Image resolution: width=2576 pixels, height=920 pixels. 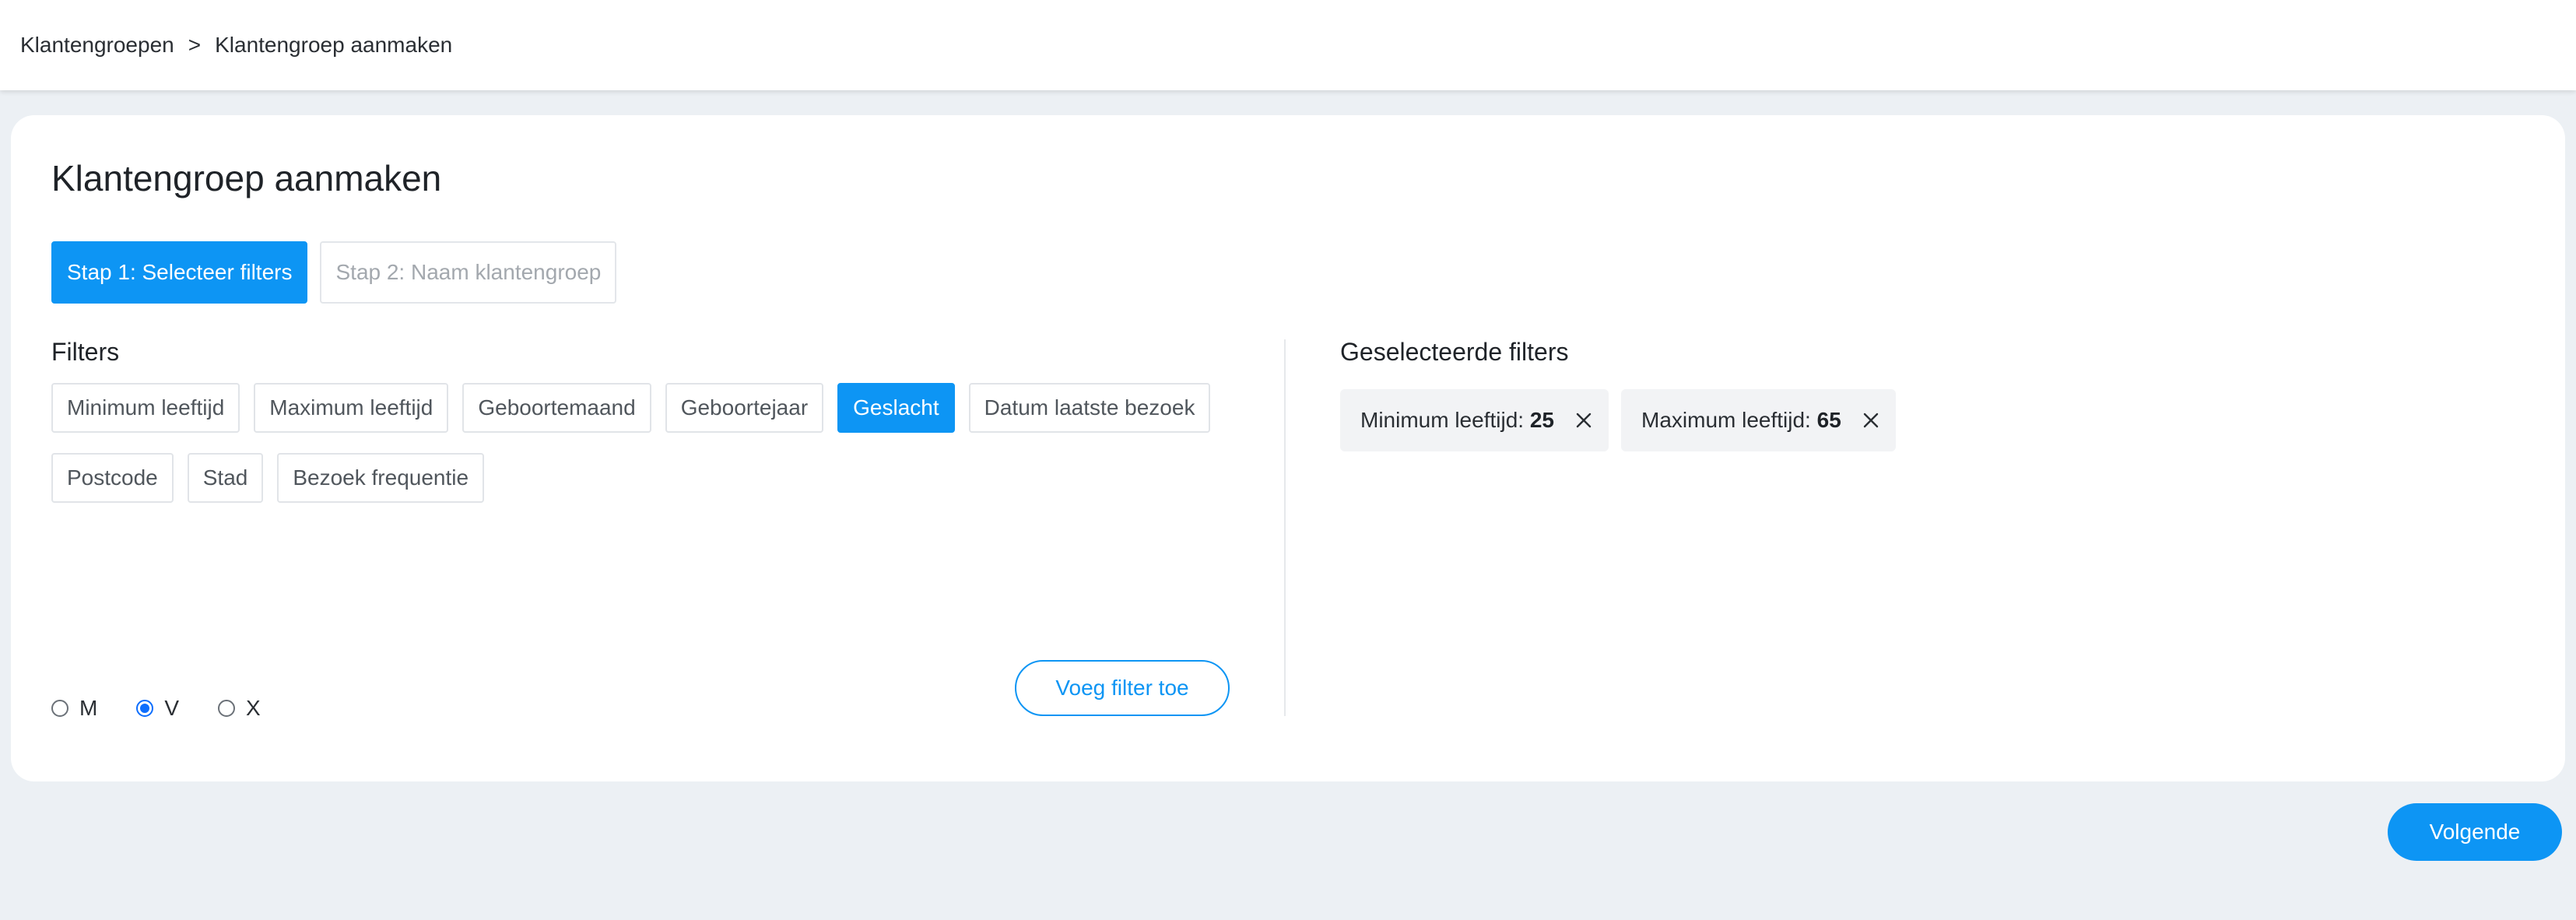 I want to click on radio-m, so click(x=60, y=708).